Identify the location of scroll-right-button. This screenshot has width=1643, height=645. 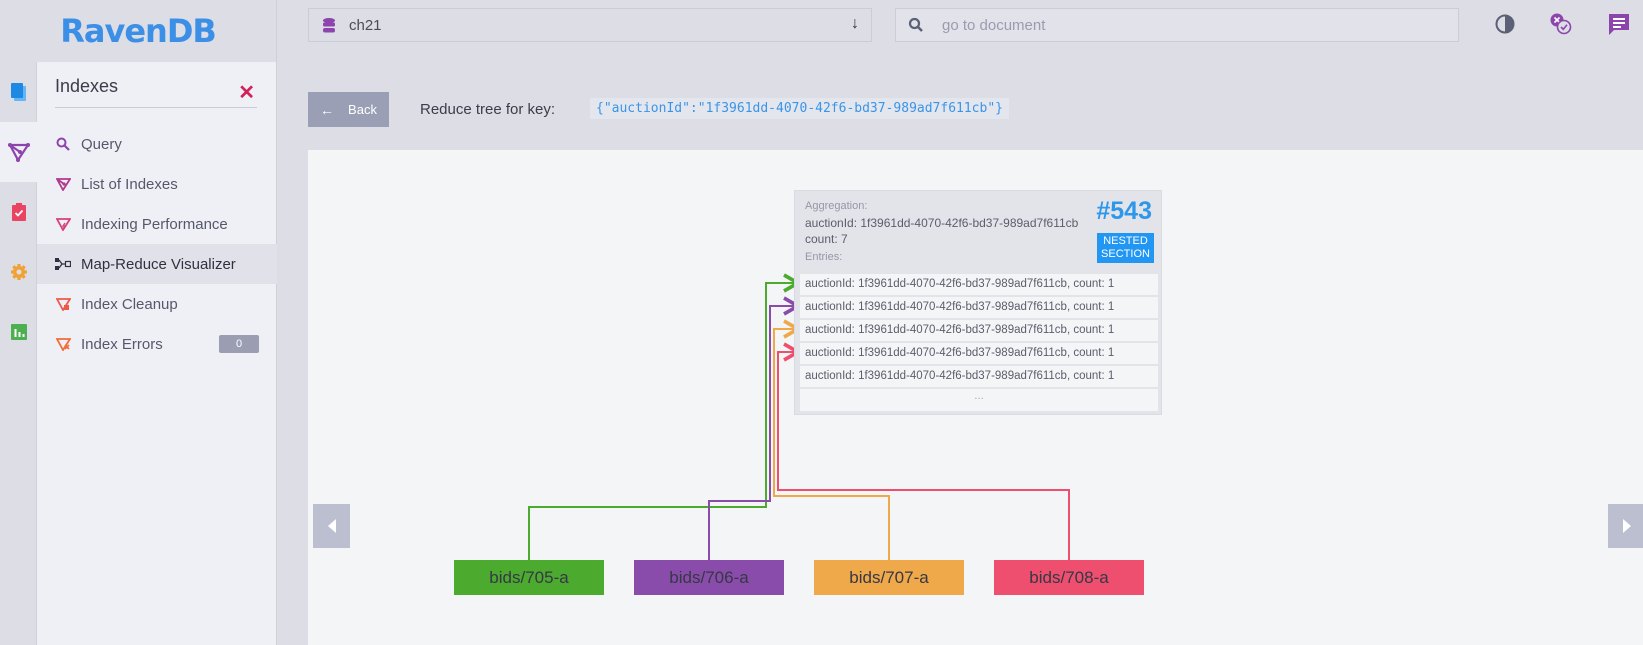
(1625, 526).